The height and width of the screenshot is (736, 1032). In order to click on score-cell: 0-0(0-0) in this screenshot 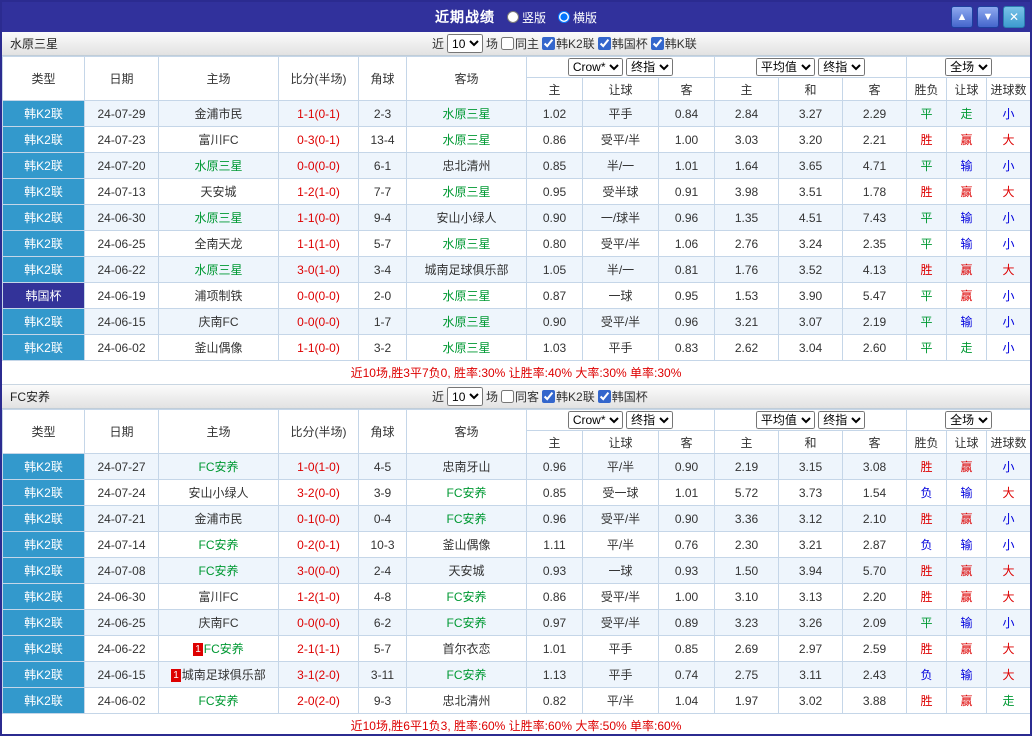, I will do `click(318, 622)`.